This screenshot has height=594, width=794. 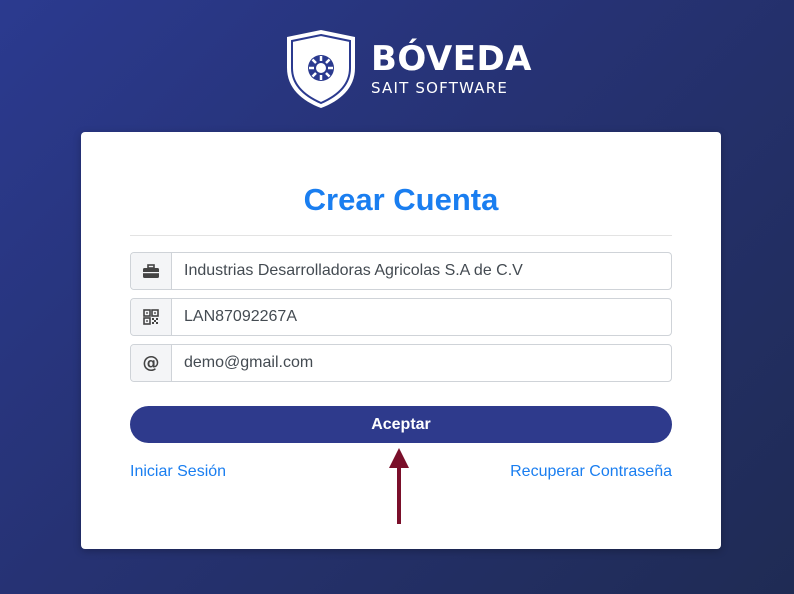 I want to click on at-sign-icon: @, so click(x=151, y=363).